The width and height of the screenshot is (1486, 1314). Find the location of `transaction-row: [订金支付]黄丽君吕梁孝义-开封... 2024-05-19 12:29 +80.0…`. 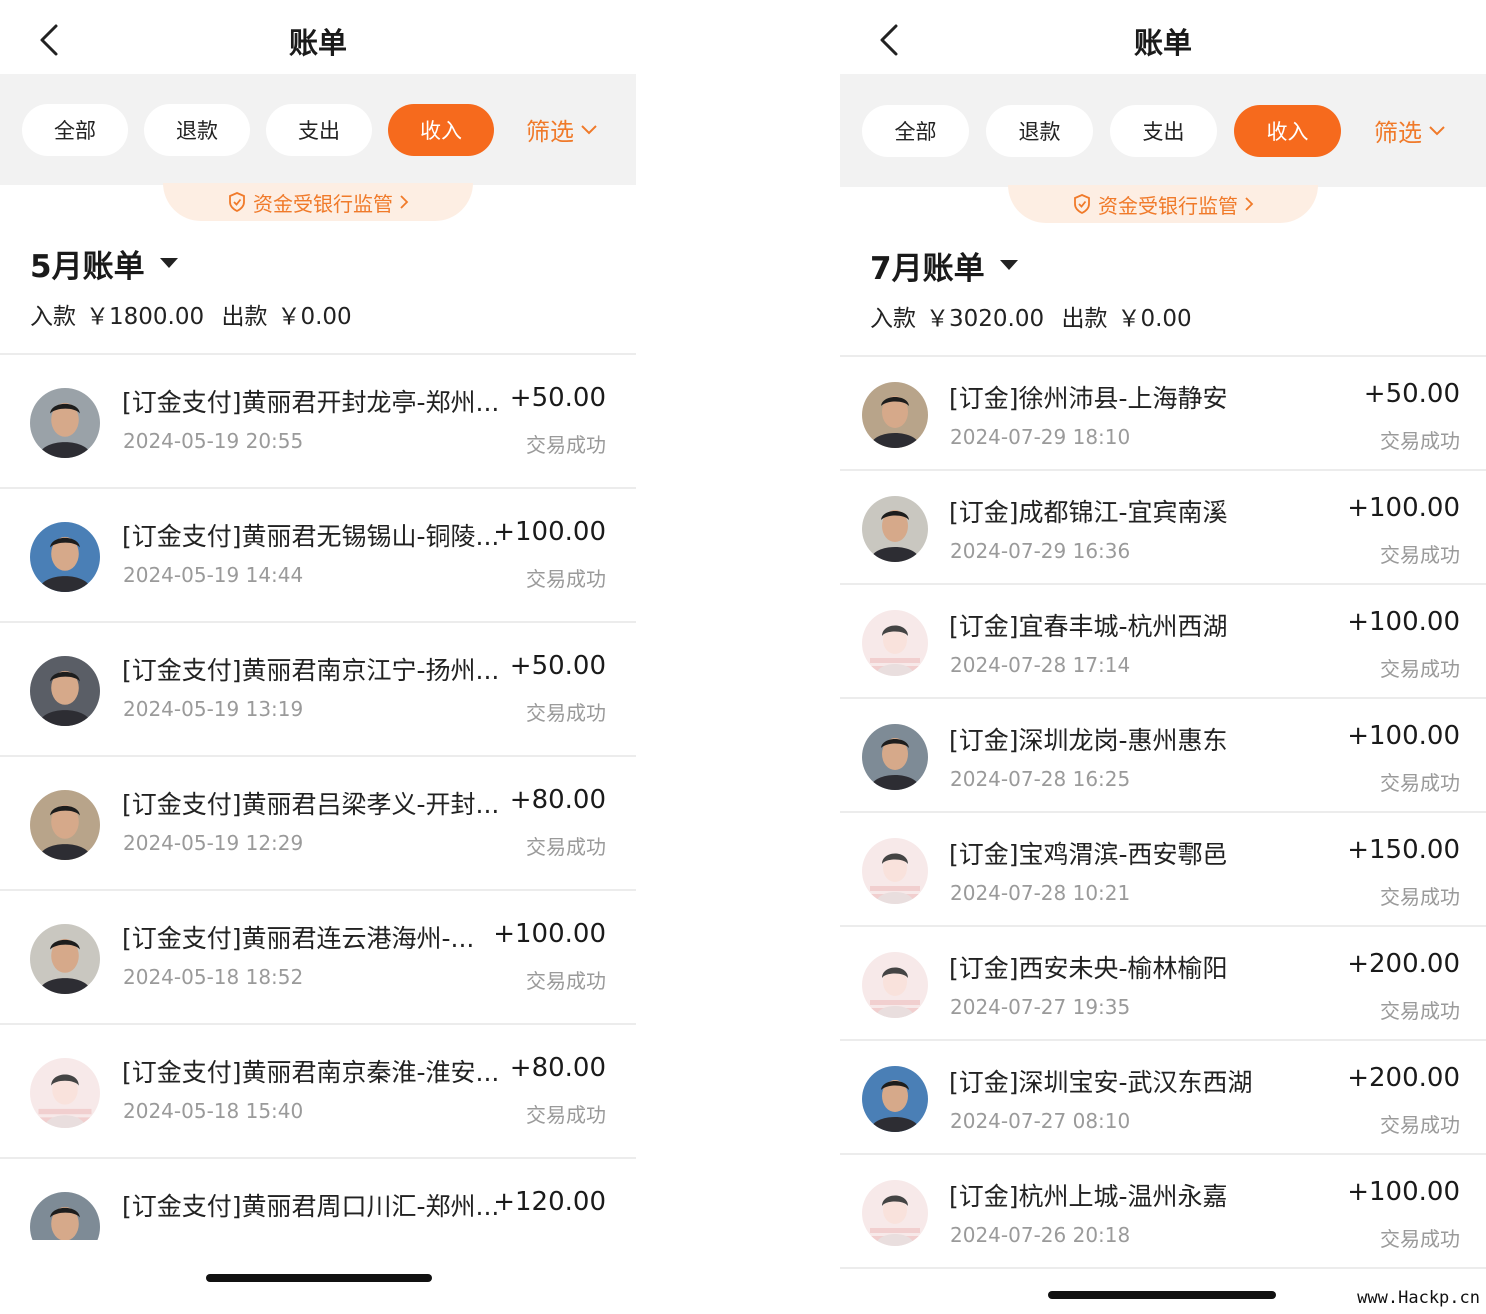

transaction-row: [订金支付]黄丽君吕梁孝义-开封... 2024-05-19 12:29 +80.0… is located at coordinates (318, 824).